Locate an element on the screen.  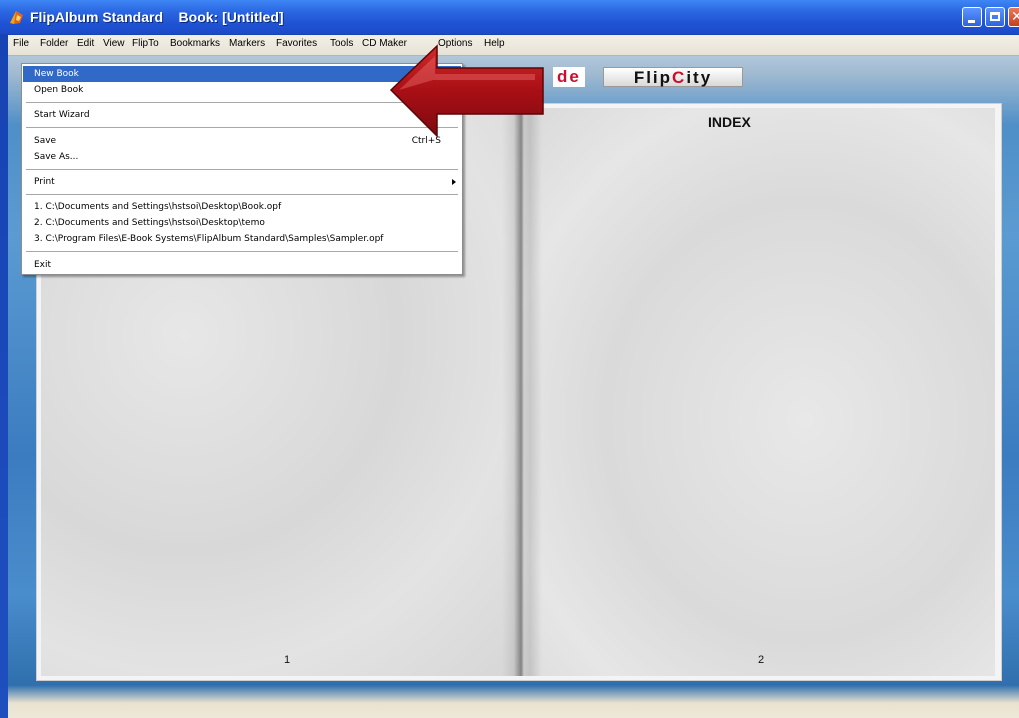
logo-flip-part: Flip is located at coordinates (653, 77).